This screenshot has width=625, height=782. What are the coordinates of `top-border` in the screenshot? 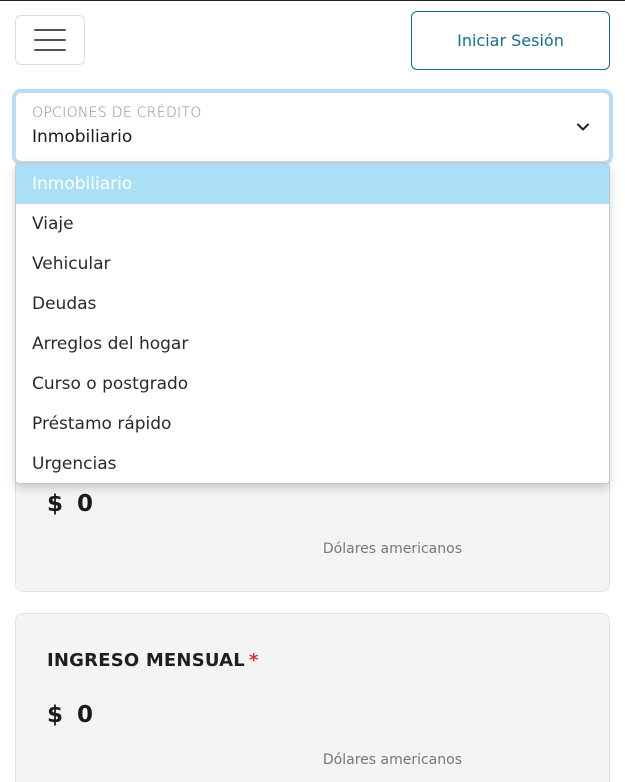 It's located at (312, 0).